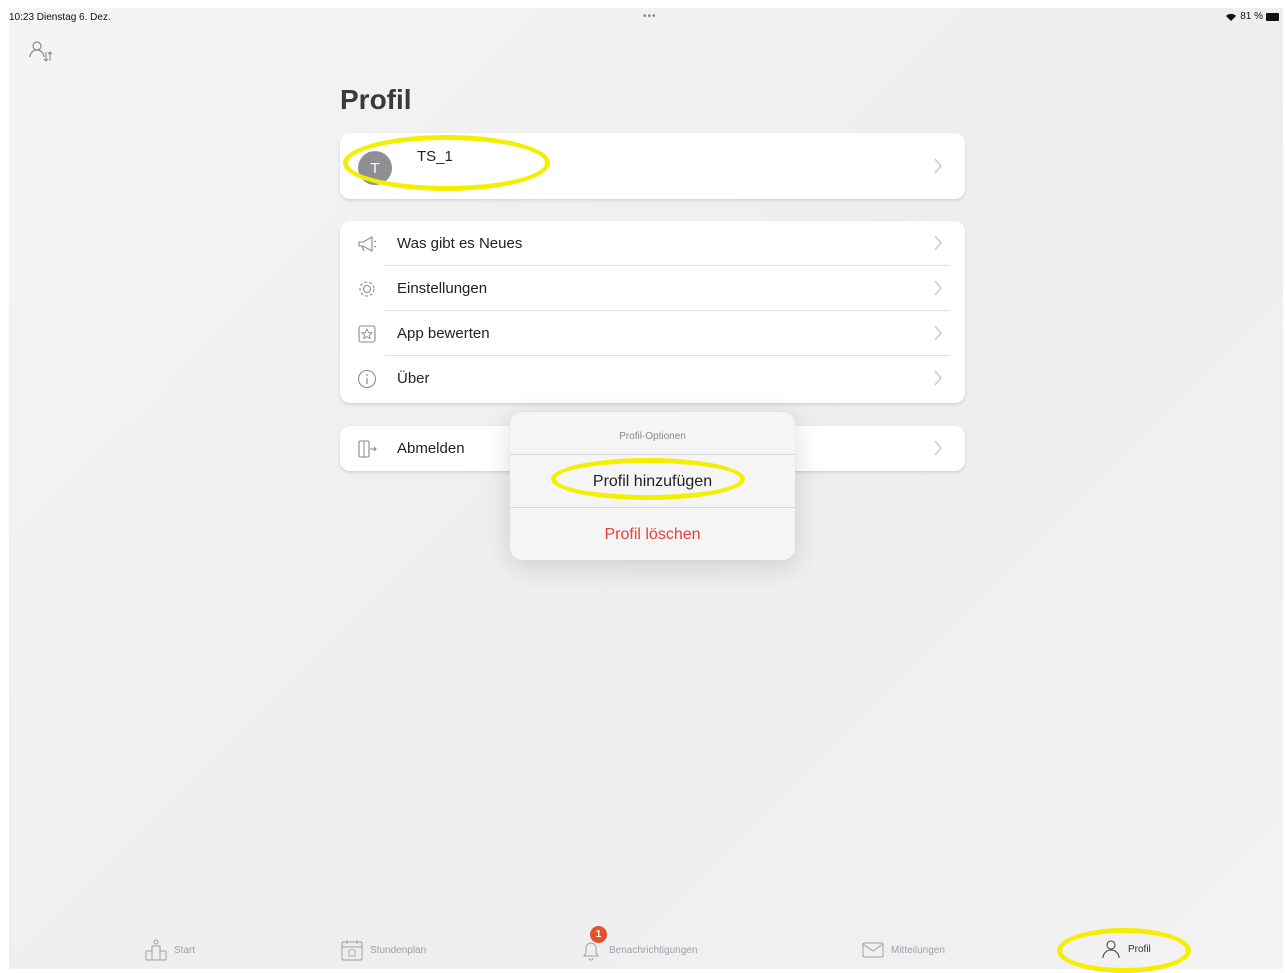 The image size is (1285, 973). Describe the element at coordinates (1125, 949) in the screenshot. I see `tab-profil: Profil` at that location.